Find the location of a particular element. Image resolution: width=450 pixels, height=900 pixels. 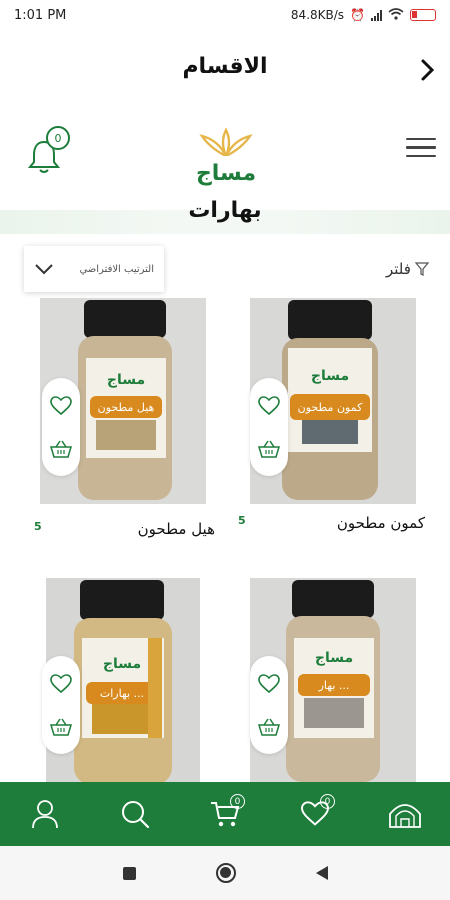

alarm-icon: ⏰ is located at coordinates (357, 15).